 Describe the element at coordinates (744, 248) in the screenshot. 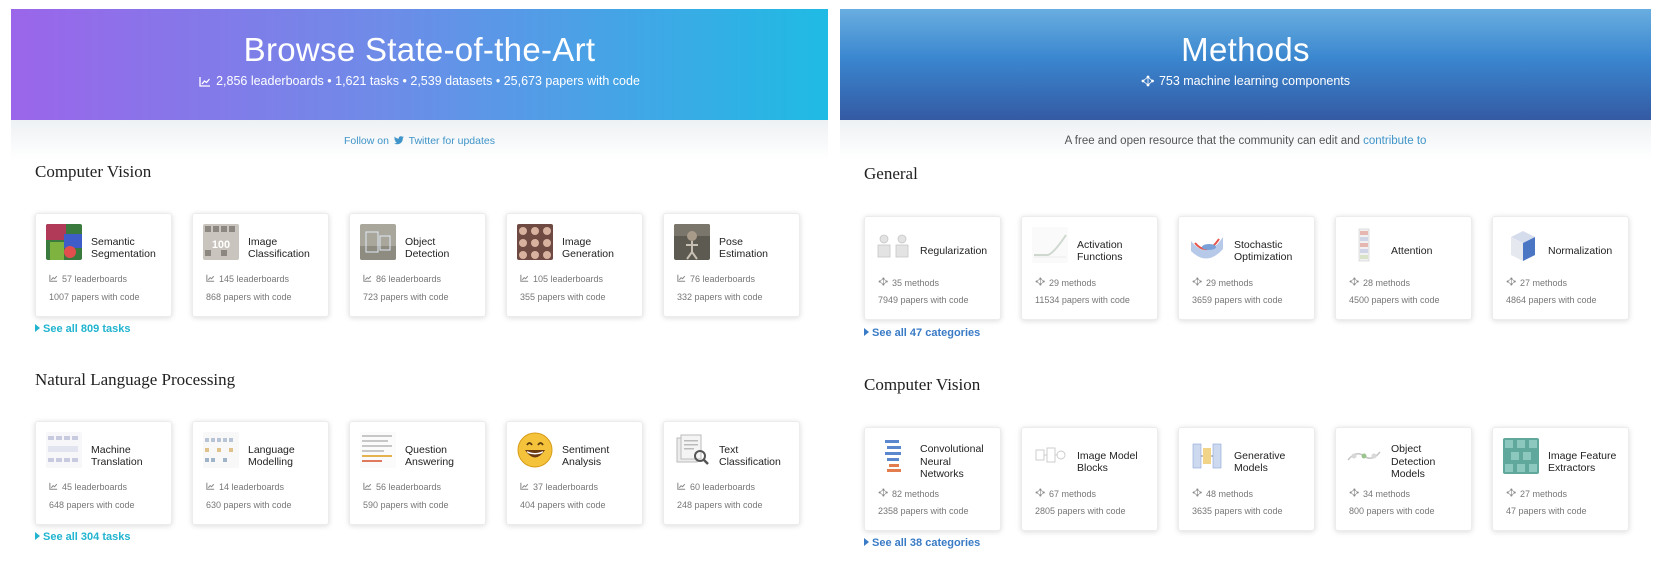

I see `card-title: Pose Estimation` at that location.